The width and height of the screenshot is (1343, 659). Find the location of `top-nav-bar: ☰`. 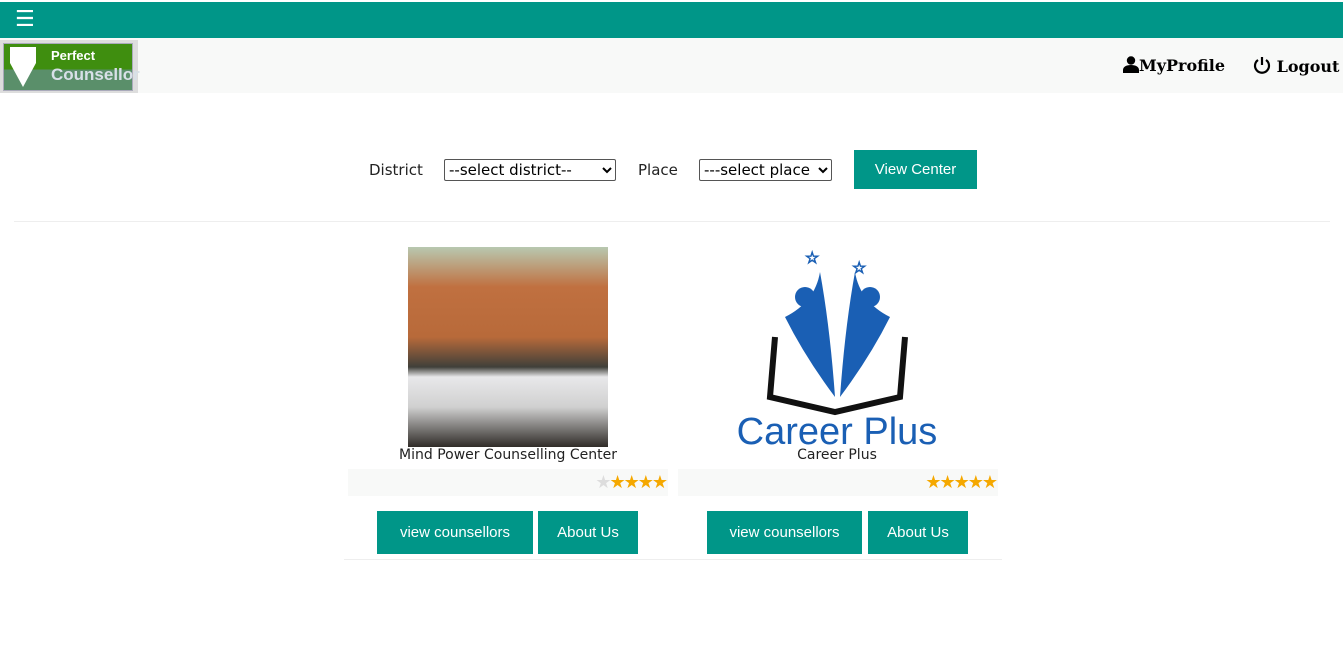

top-nav-bar: ☰ is located at coordinates (671, 20).